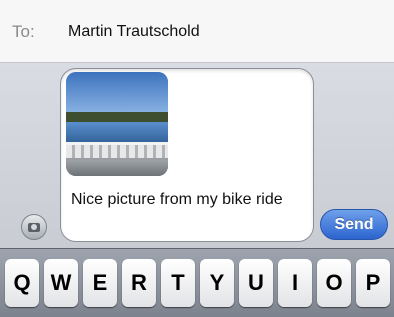 The height and width of the screenshot is (317, 394). What do you see at coordinates (139, 283) in the screenshot?
I see `key-r: R` at bounding box center [139, 283].